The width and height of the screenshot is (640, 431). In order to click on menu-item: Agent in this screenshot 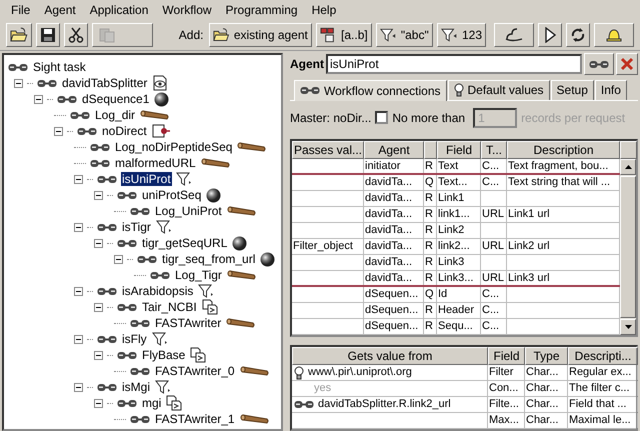, I will do `click(60, 10)`.